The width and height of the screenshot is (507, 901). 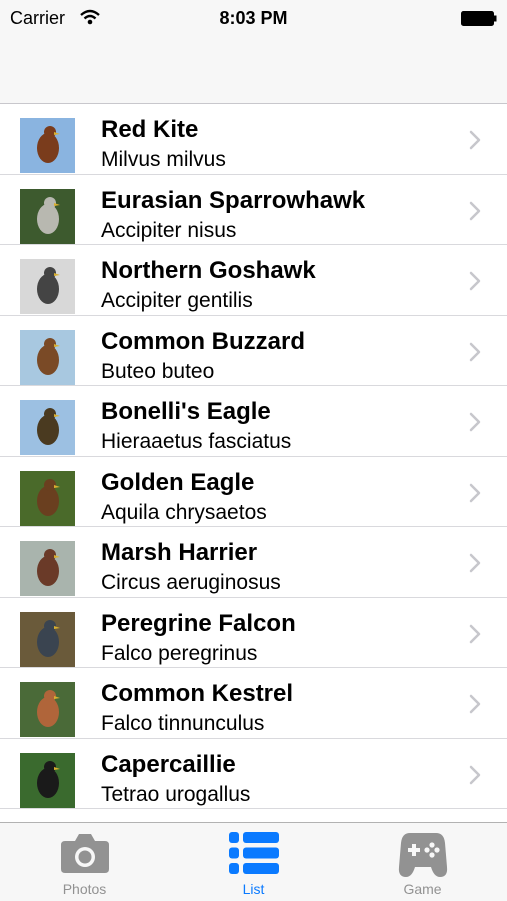 I want to click on list-item: Common Kestrel Falco tinnunculus, so click(x=253, y=703).